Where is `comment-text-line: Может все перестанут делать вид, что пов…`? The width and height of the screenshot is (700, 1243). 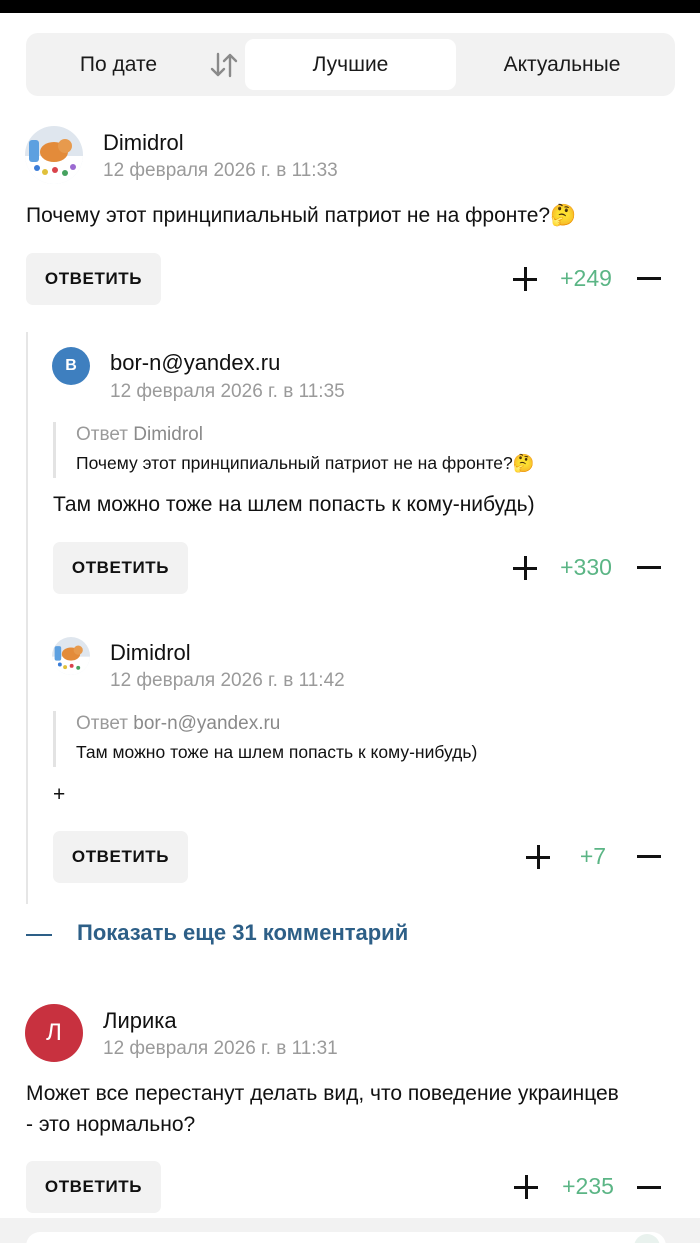 comment-text-line: Может все перестанут делать вид, что пов… is located at coordinates (322, 1093).